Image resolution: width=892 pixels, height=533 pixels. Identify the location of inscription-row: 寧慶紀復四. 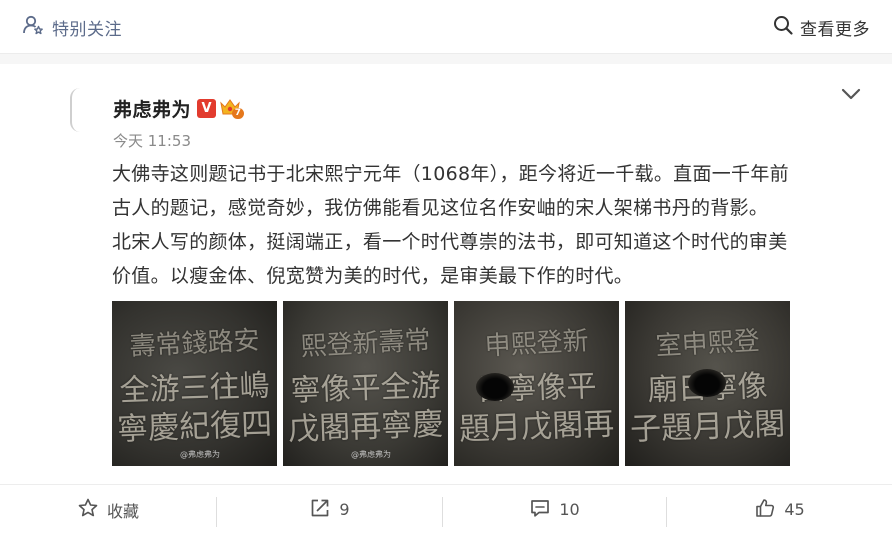
(194, 427).